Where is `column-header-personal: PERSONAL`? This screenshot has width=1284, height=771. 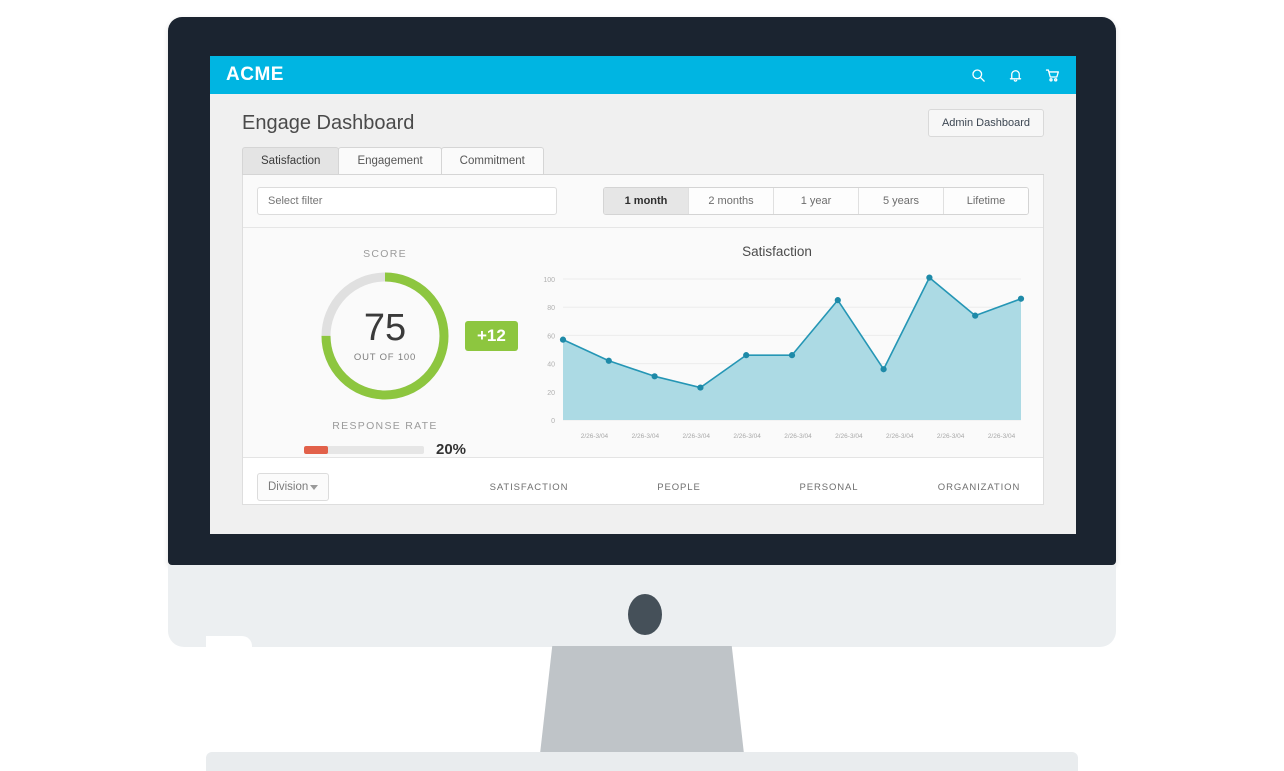
column-header-personal: PERSONAL is located at coordinates (829, 487).